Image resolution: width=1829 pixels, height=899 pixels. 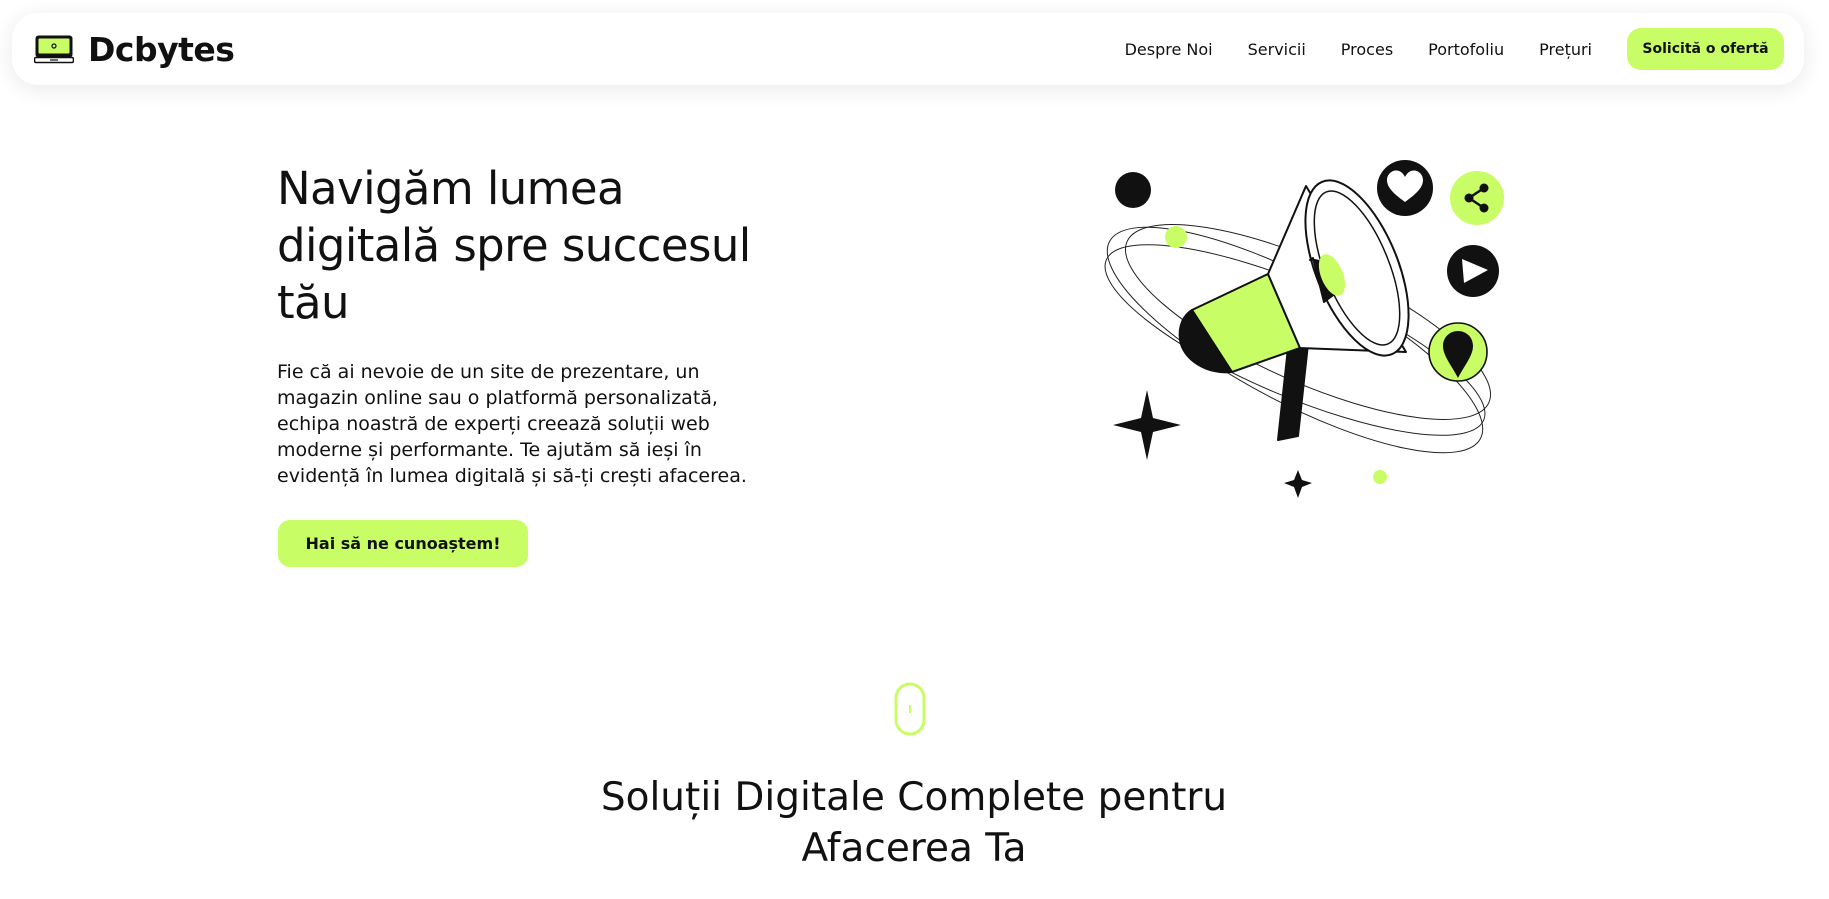 I want to click on heart-icon, so click(x=1405, y=188).